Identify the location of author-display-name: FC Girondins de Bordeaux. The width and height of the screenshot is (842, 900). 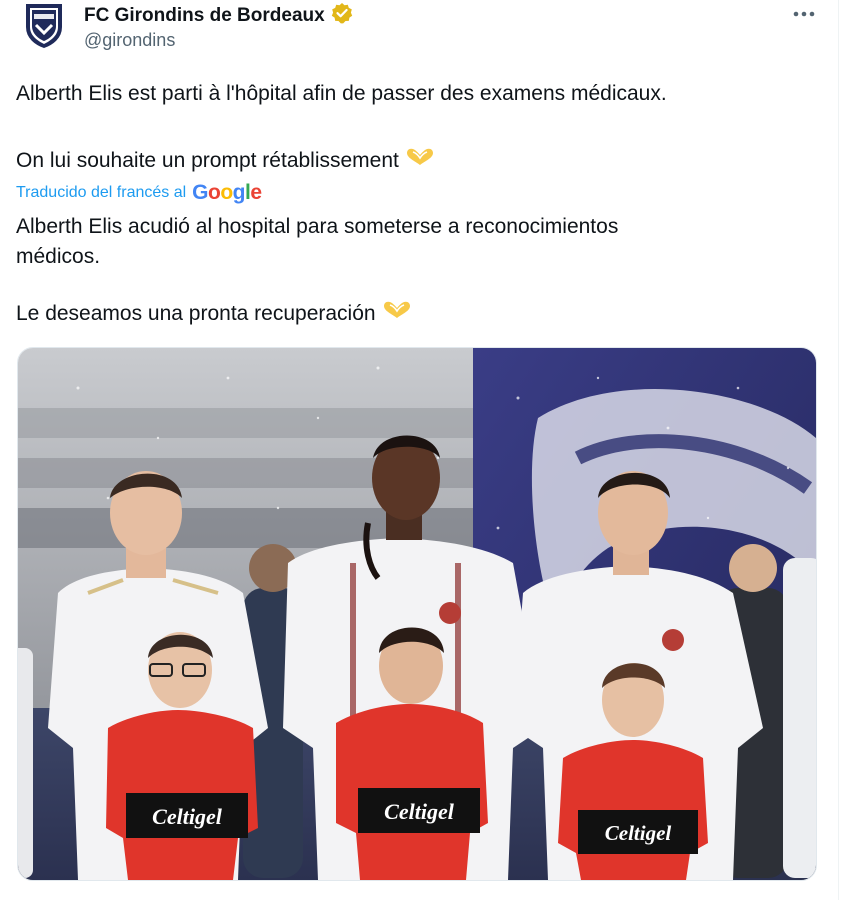
(204, 16).